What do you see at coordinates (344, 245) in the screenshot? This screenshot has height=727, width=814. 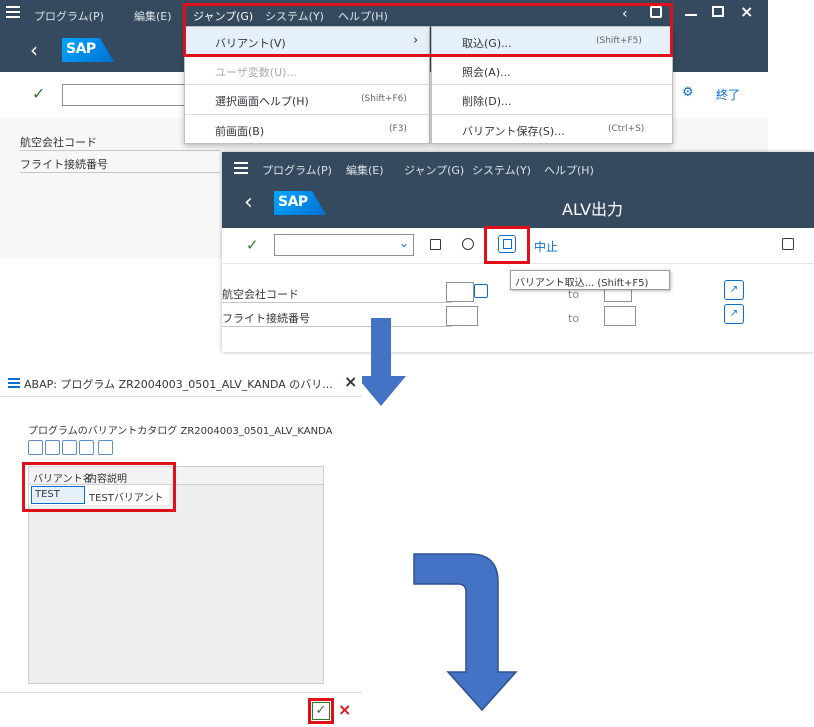 I see `command-field: ⌄` at bounding box center [344, 245].